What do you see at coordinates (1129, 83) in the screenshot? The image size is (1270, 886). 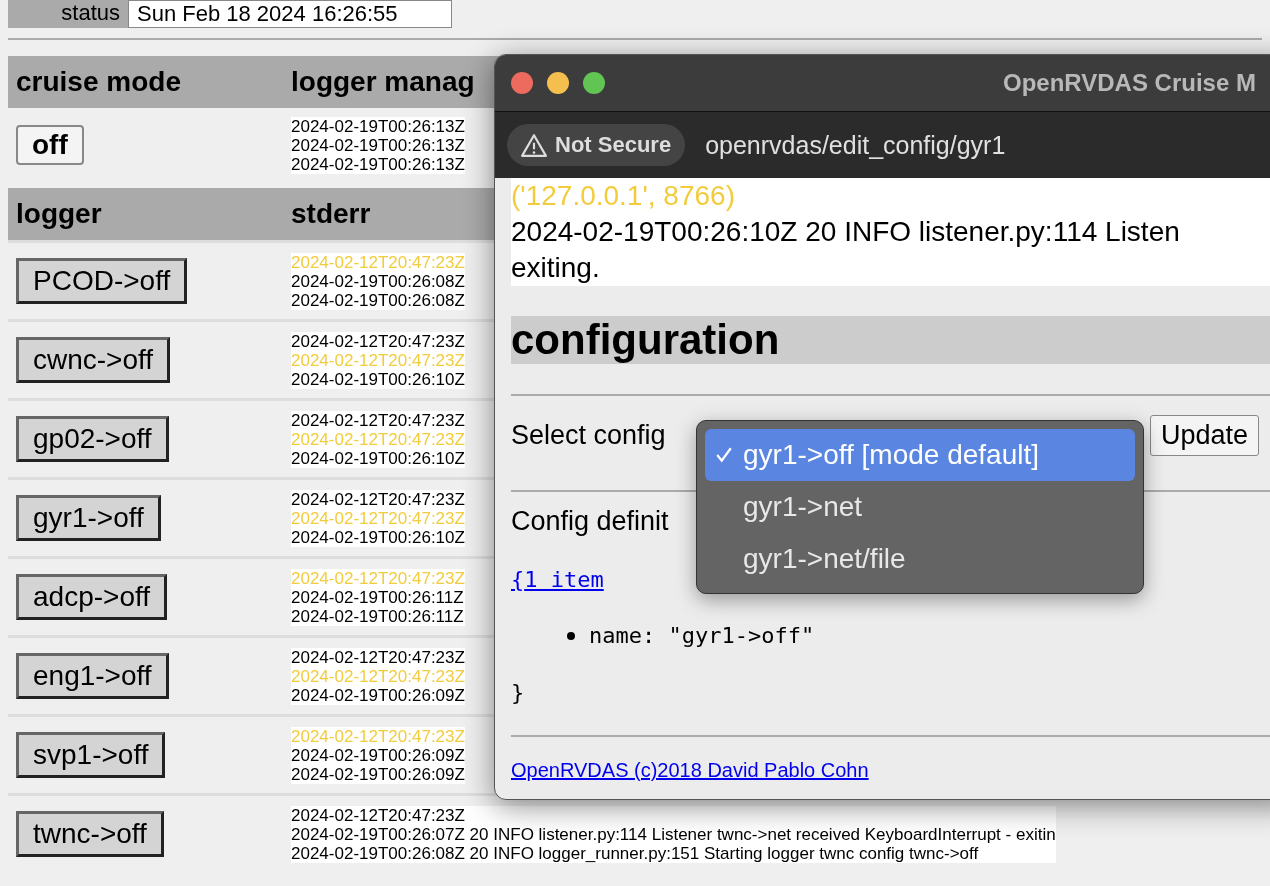 I see `window-title: OpenRVDAS Cruise M` at bounding box center [1129, 83].